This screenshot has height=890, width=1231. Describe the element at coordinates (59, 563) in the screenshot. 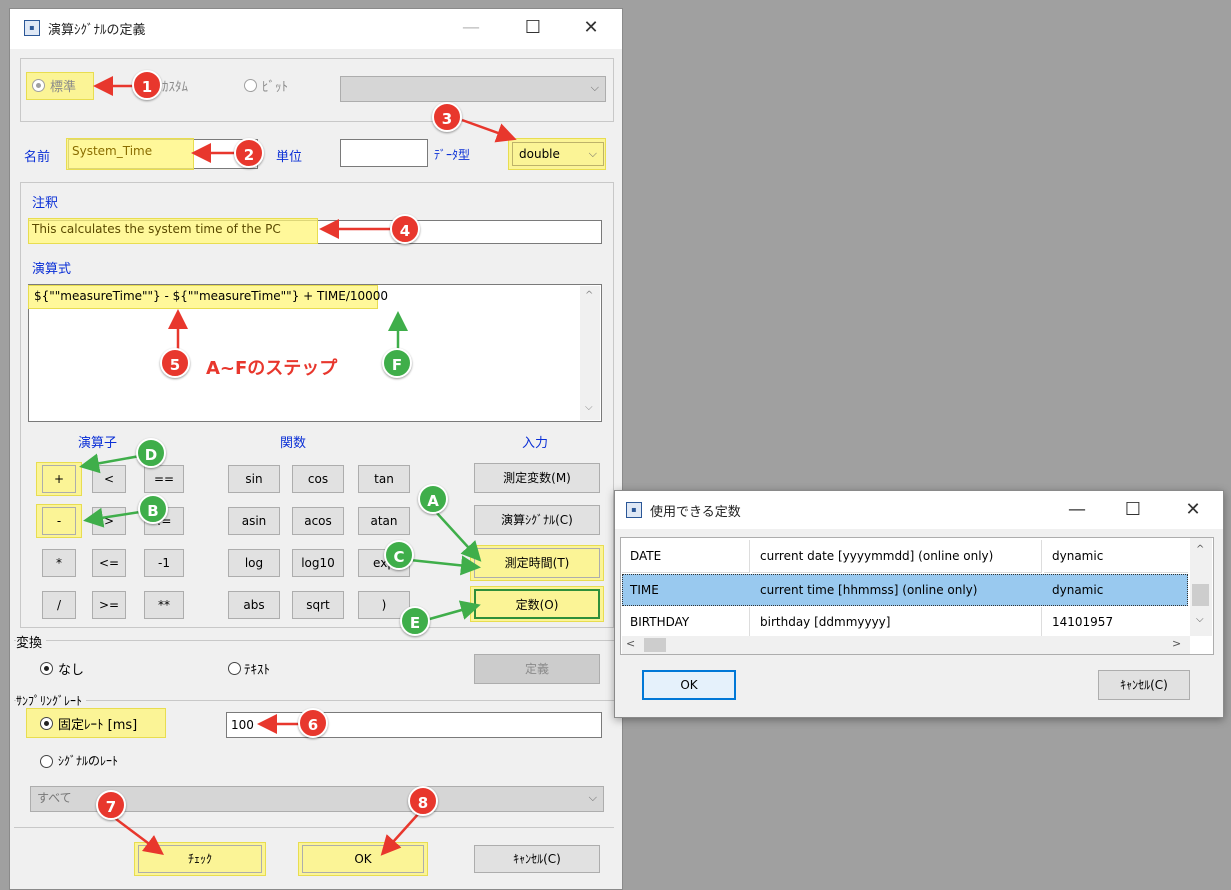

I see `op-button: *` at that location.